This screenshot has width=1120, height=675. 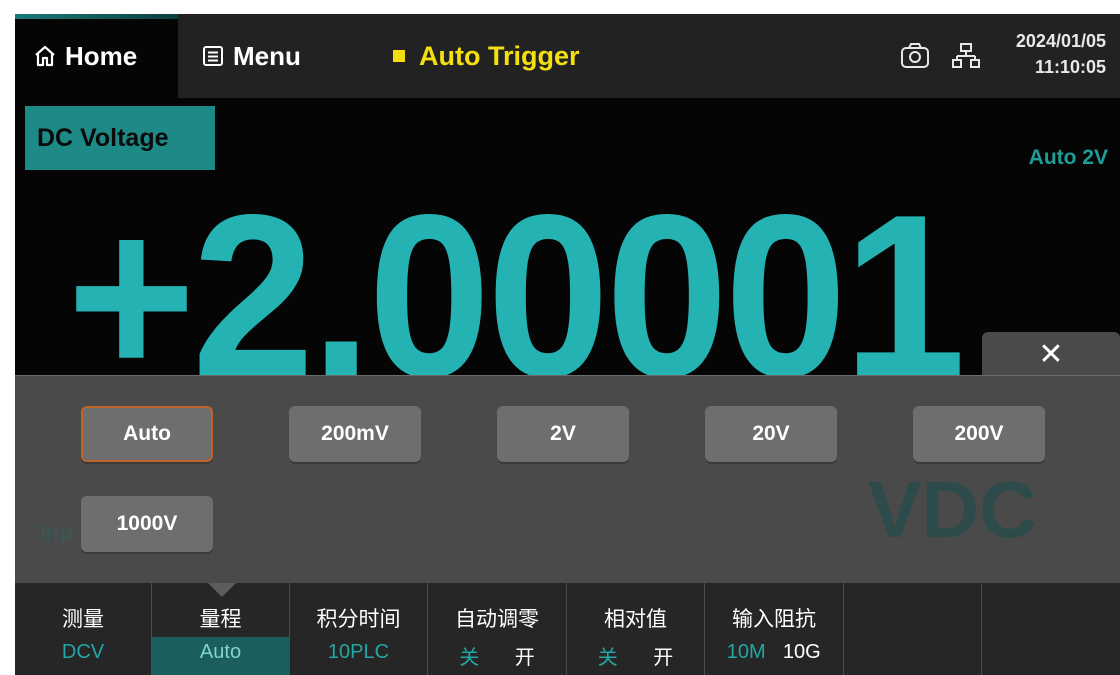 What do you see at coordinates (355, 434) in the screenshot?
I see `range-option-200mv: 200mV` at bounding box center [355, 434].